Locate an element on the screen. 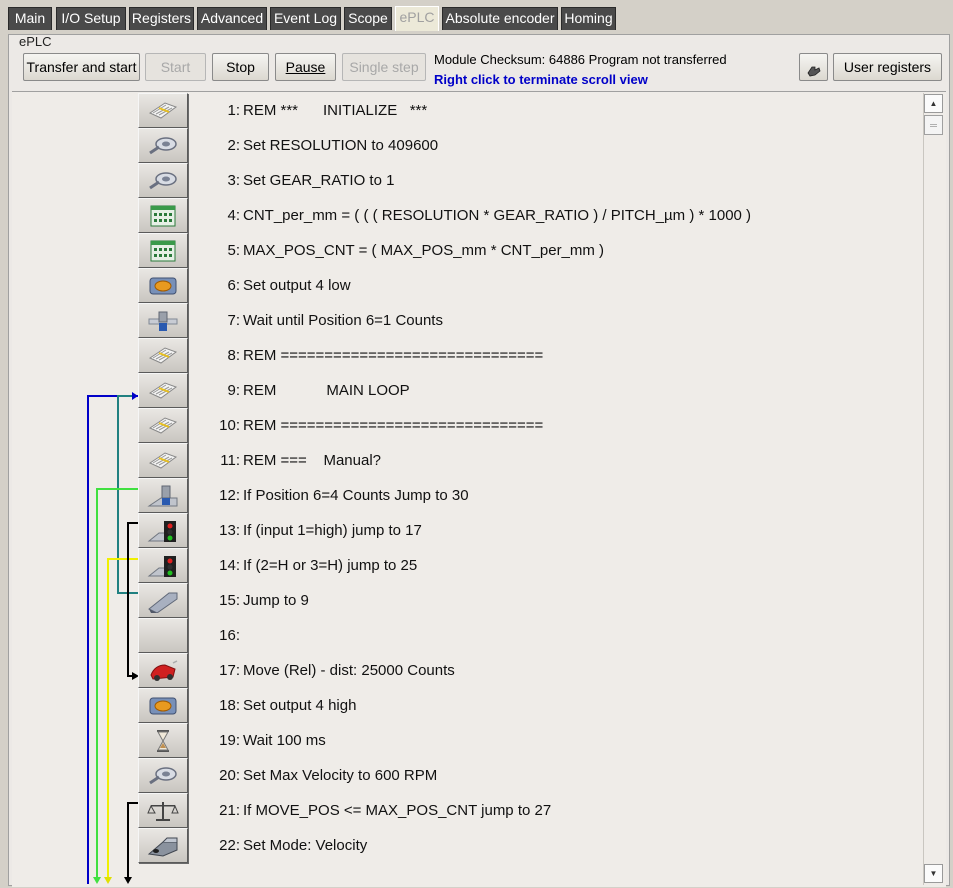 The width and height of the screenshot is (953, 888). line-number: 22: is located at coordinates (229, 845).